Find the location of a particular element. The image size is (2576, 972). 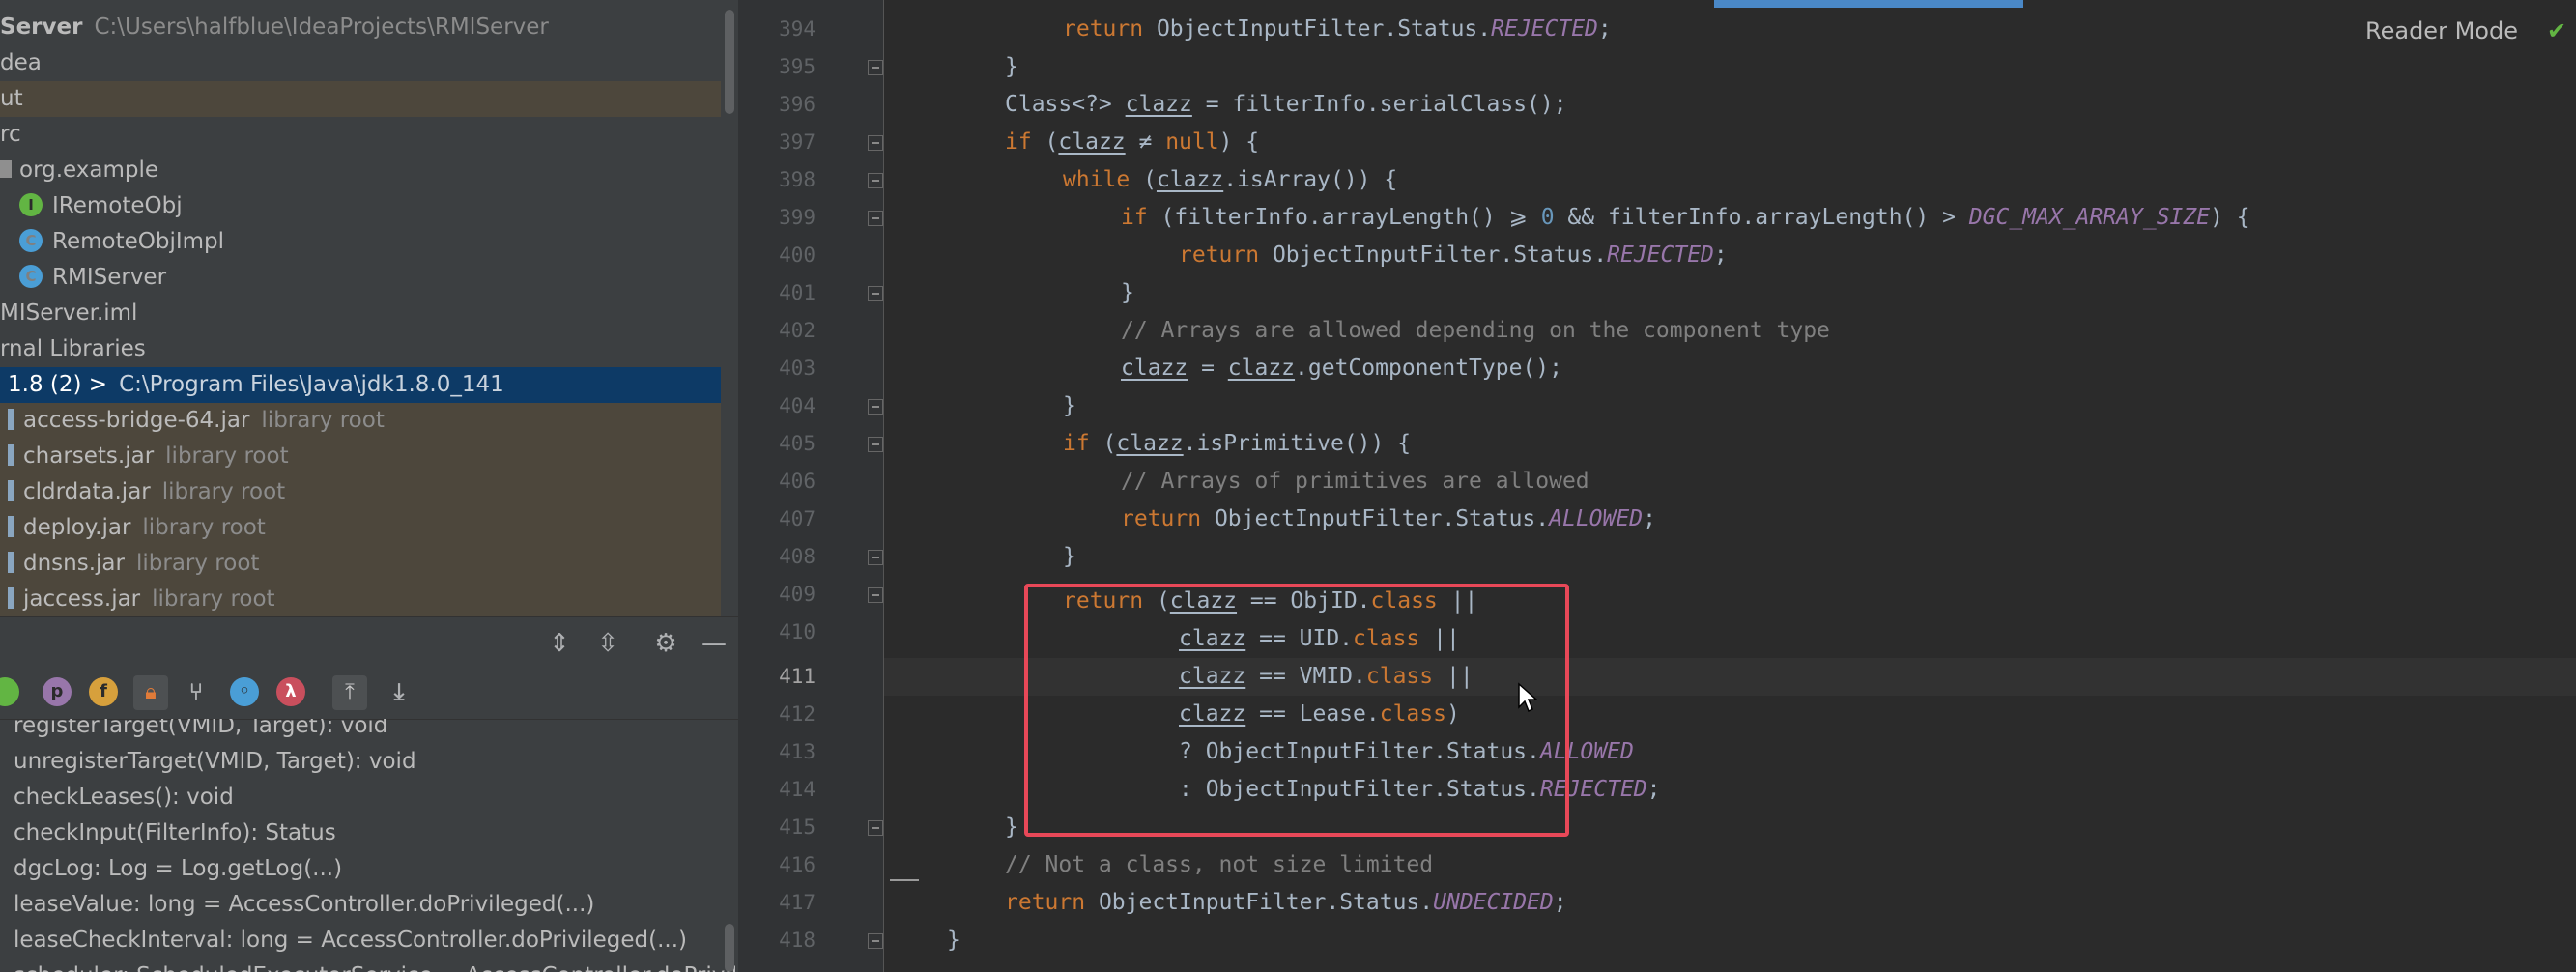

tree-item-iremoteobj: I IRemoteObj is located at coordinates (360, 206).